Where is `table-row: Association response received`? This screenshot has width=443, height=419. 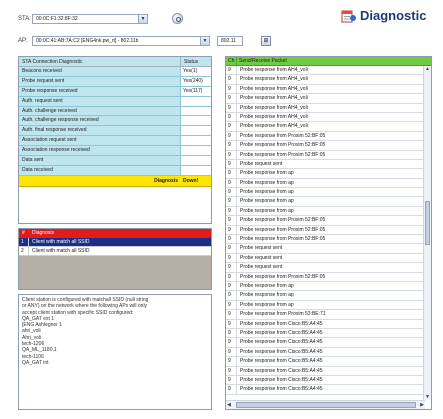 table-row: Association response received is located at coordinates (115, 151).